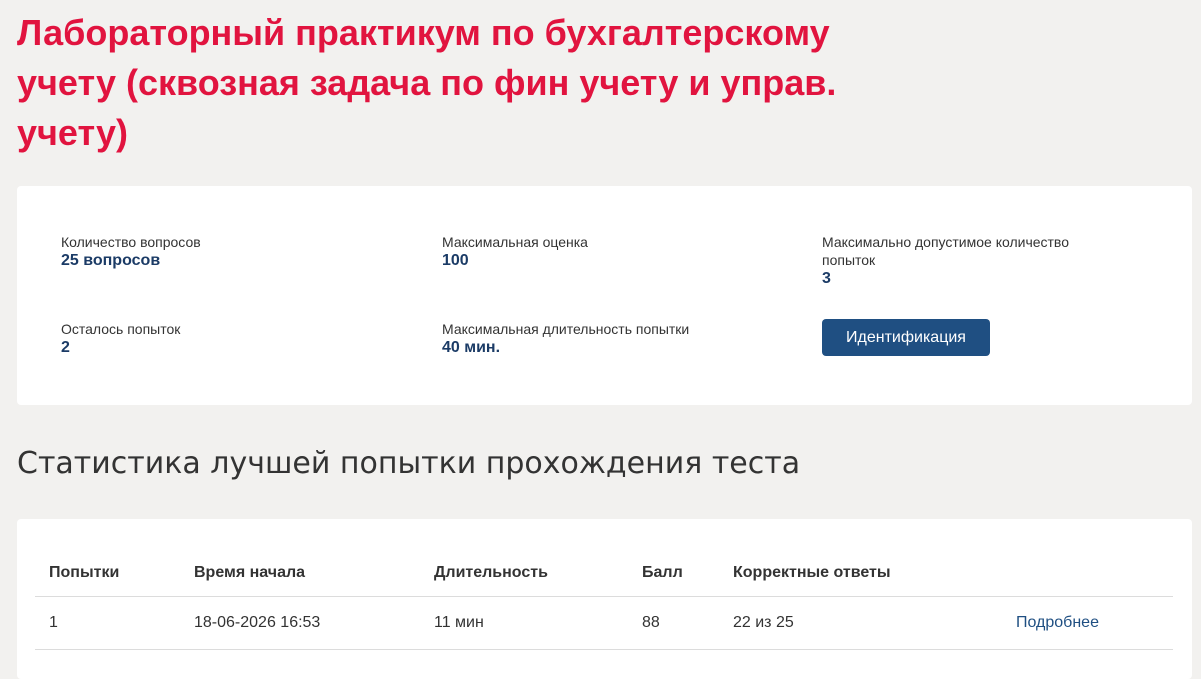 The height and width of the screenshot is (679, 1201). Describe the element at coordinates (524, 573) in the screenshot. I see `col-duration: Длительность` at that location.